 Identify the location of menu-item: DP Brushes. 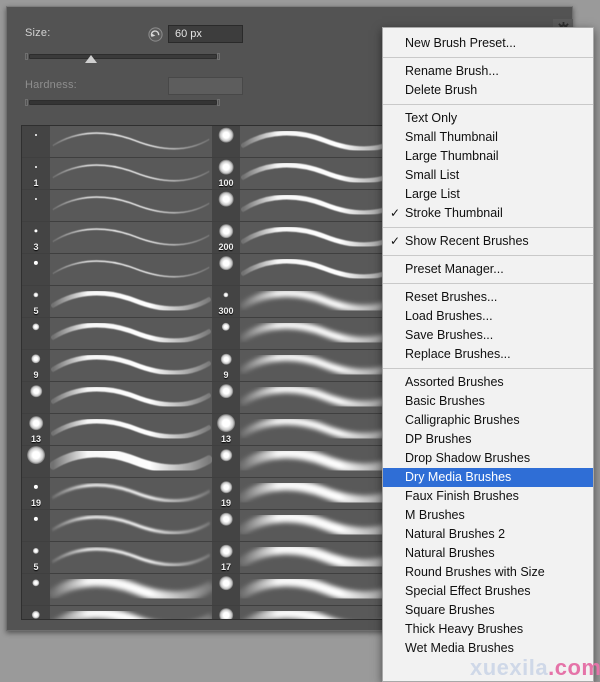
(488, 439).